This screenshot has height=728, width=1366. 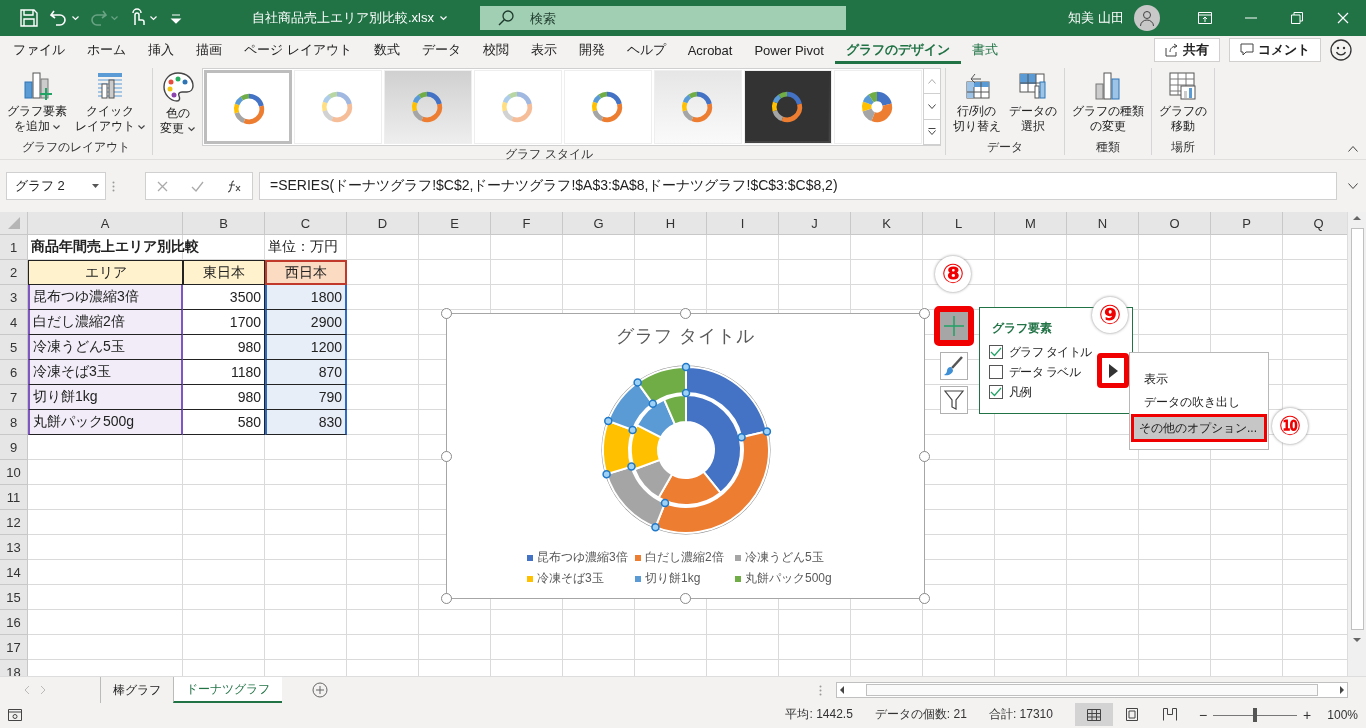 What do you see at coordinates (233, 186) in the screenshot?
I see `function-icon` at bounding box center [233, 186].